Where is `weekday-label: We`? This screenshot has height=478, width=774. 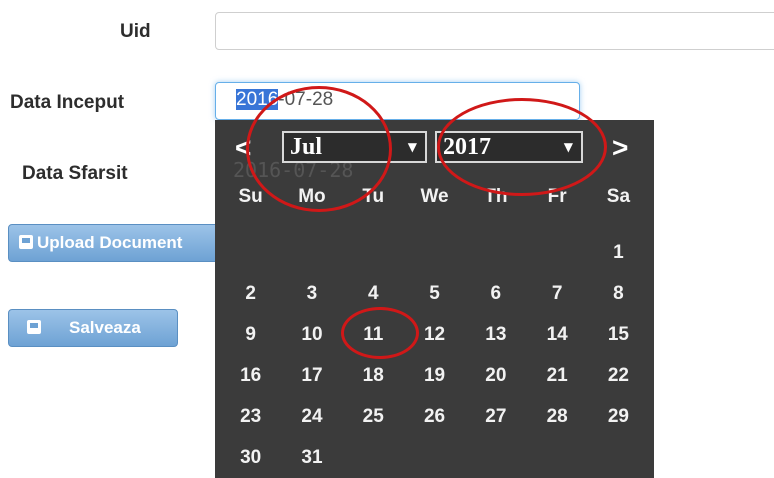 weekday-label: We is located at coordinates (434, 196).